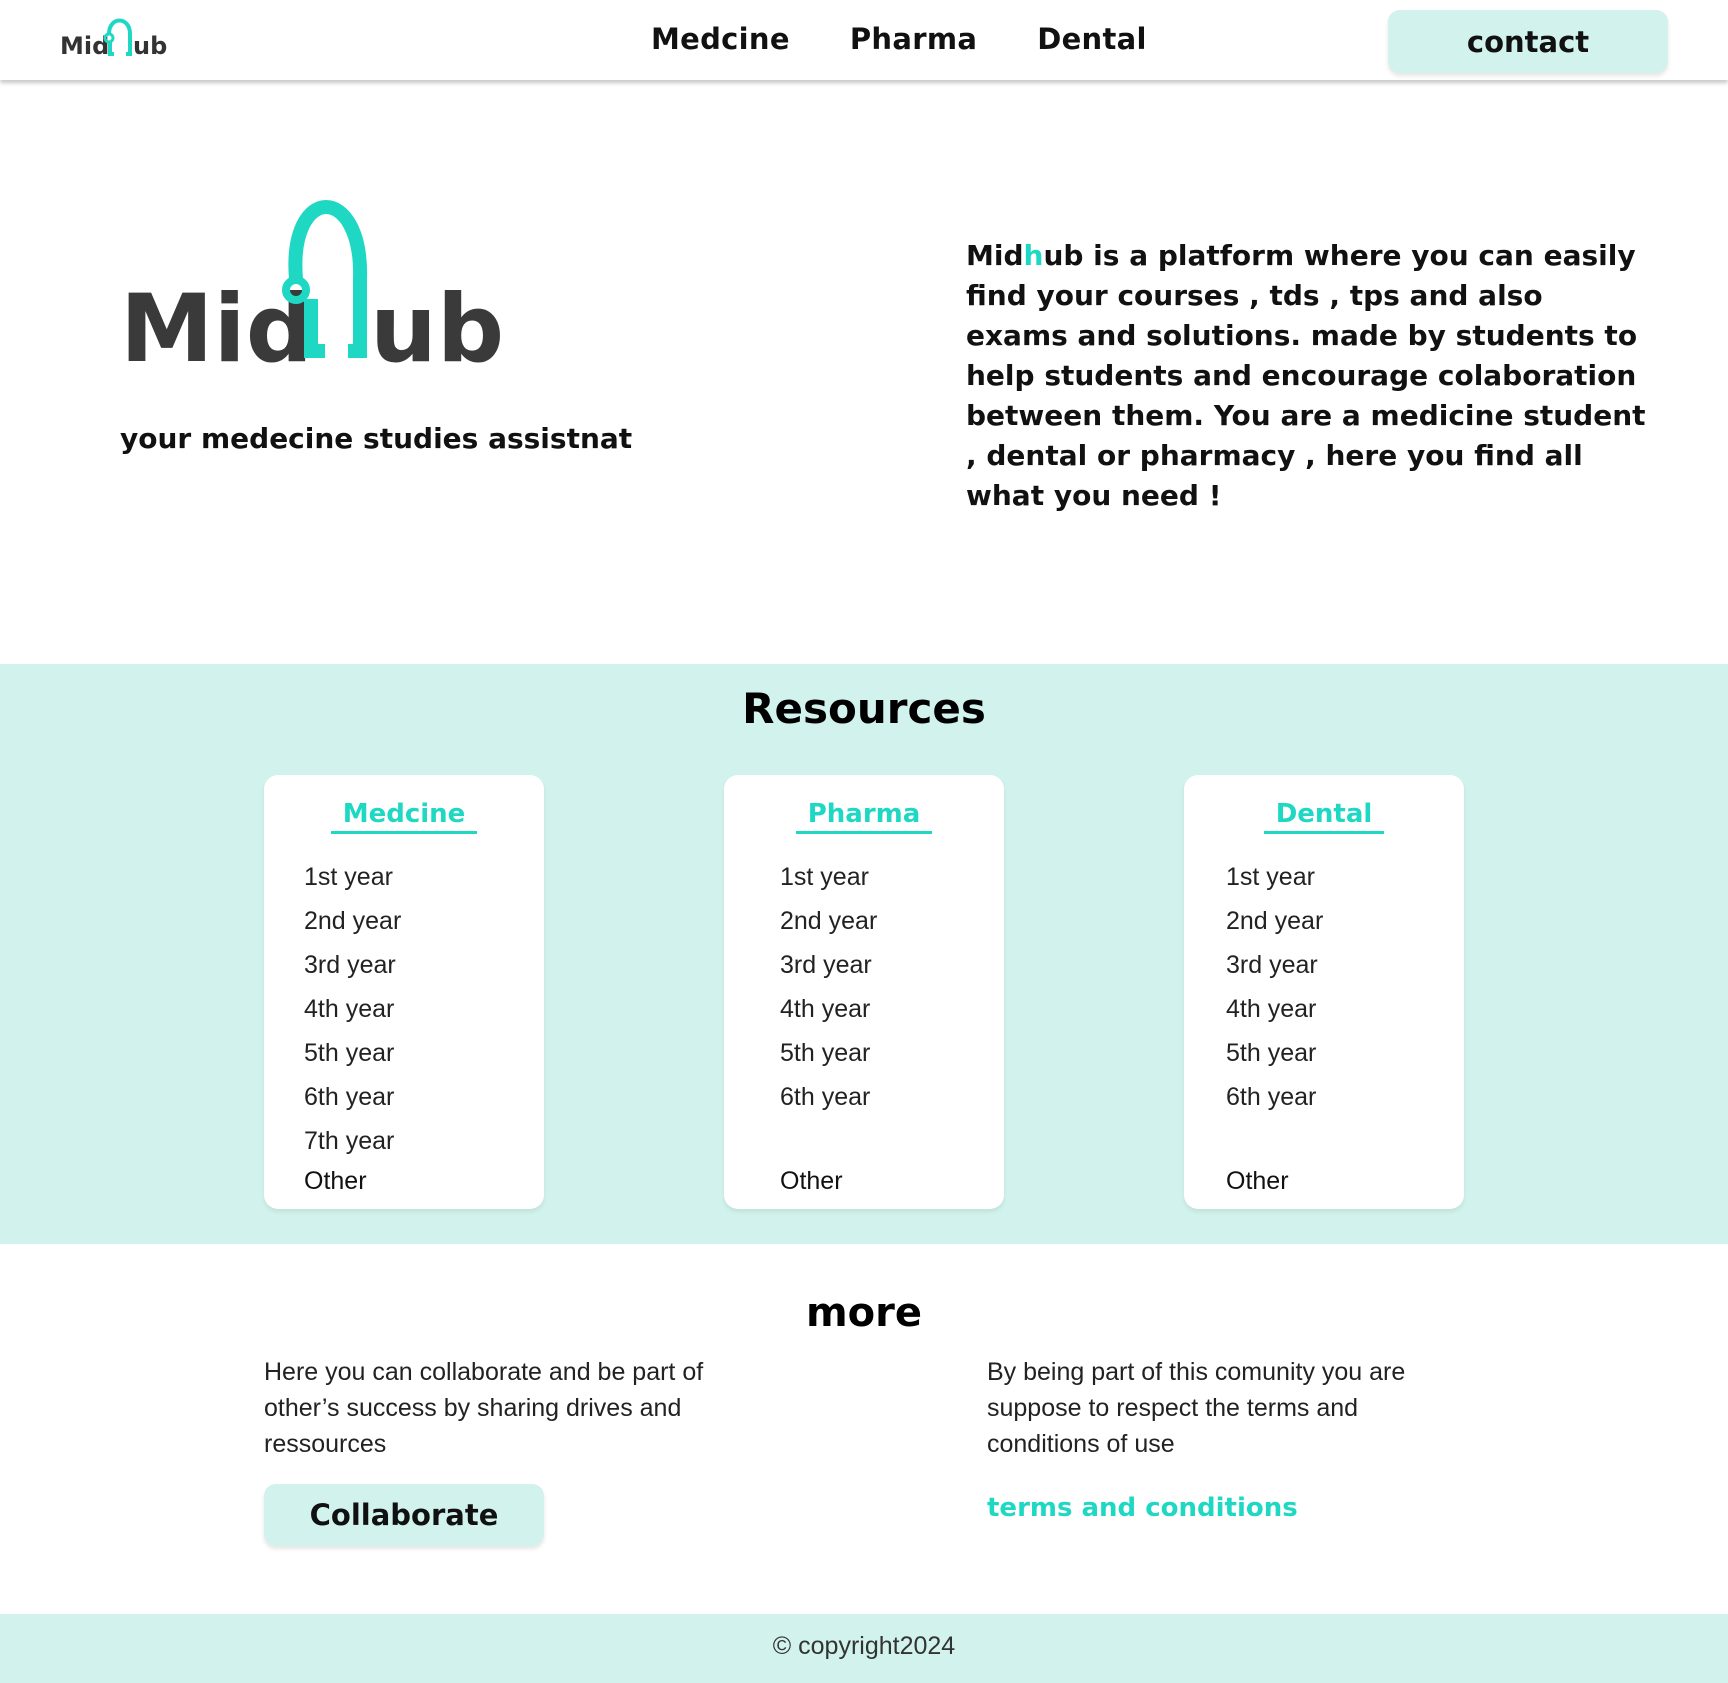 The width and height of the screenshot is (1728, 1683). What do you see at coordinates (376, 438) in the screenshot?
I see `hero-tagline: your medecine studies assistnat` at bounding box center [376, 438].